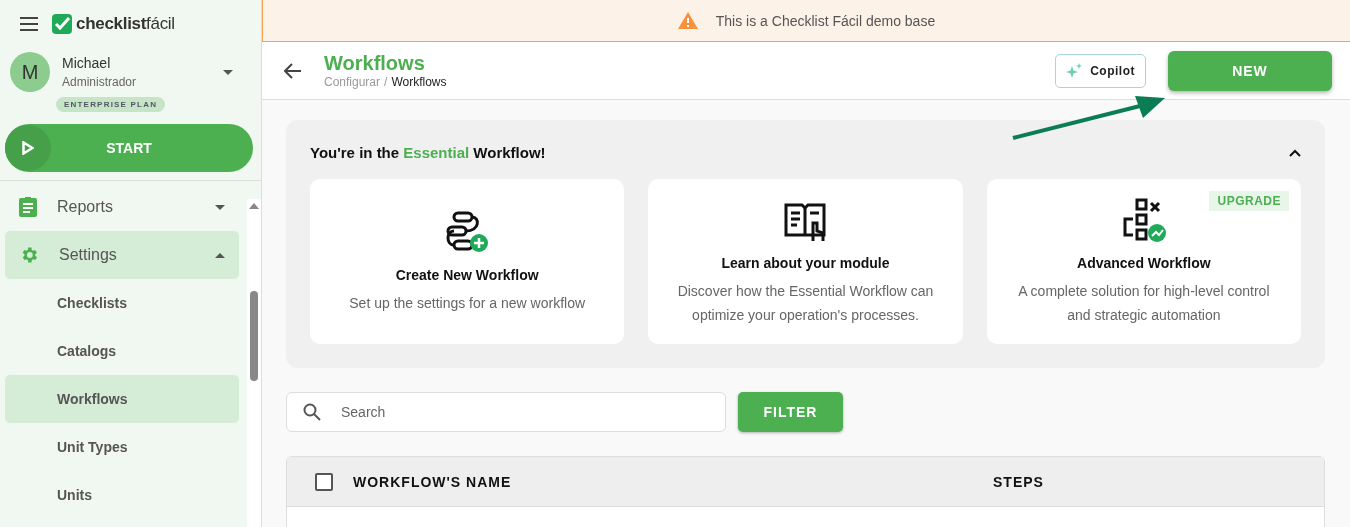  What do you see at coordinates (62, 24) in the screenshot?
I see `logo-check-icon` at bounding box center [62, 24].